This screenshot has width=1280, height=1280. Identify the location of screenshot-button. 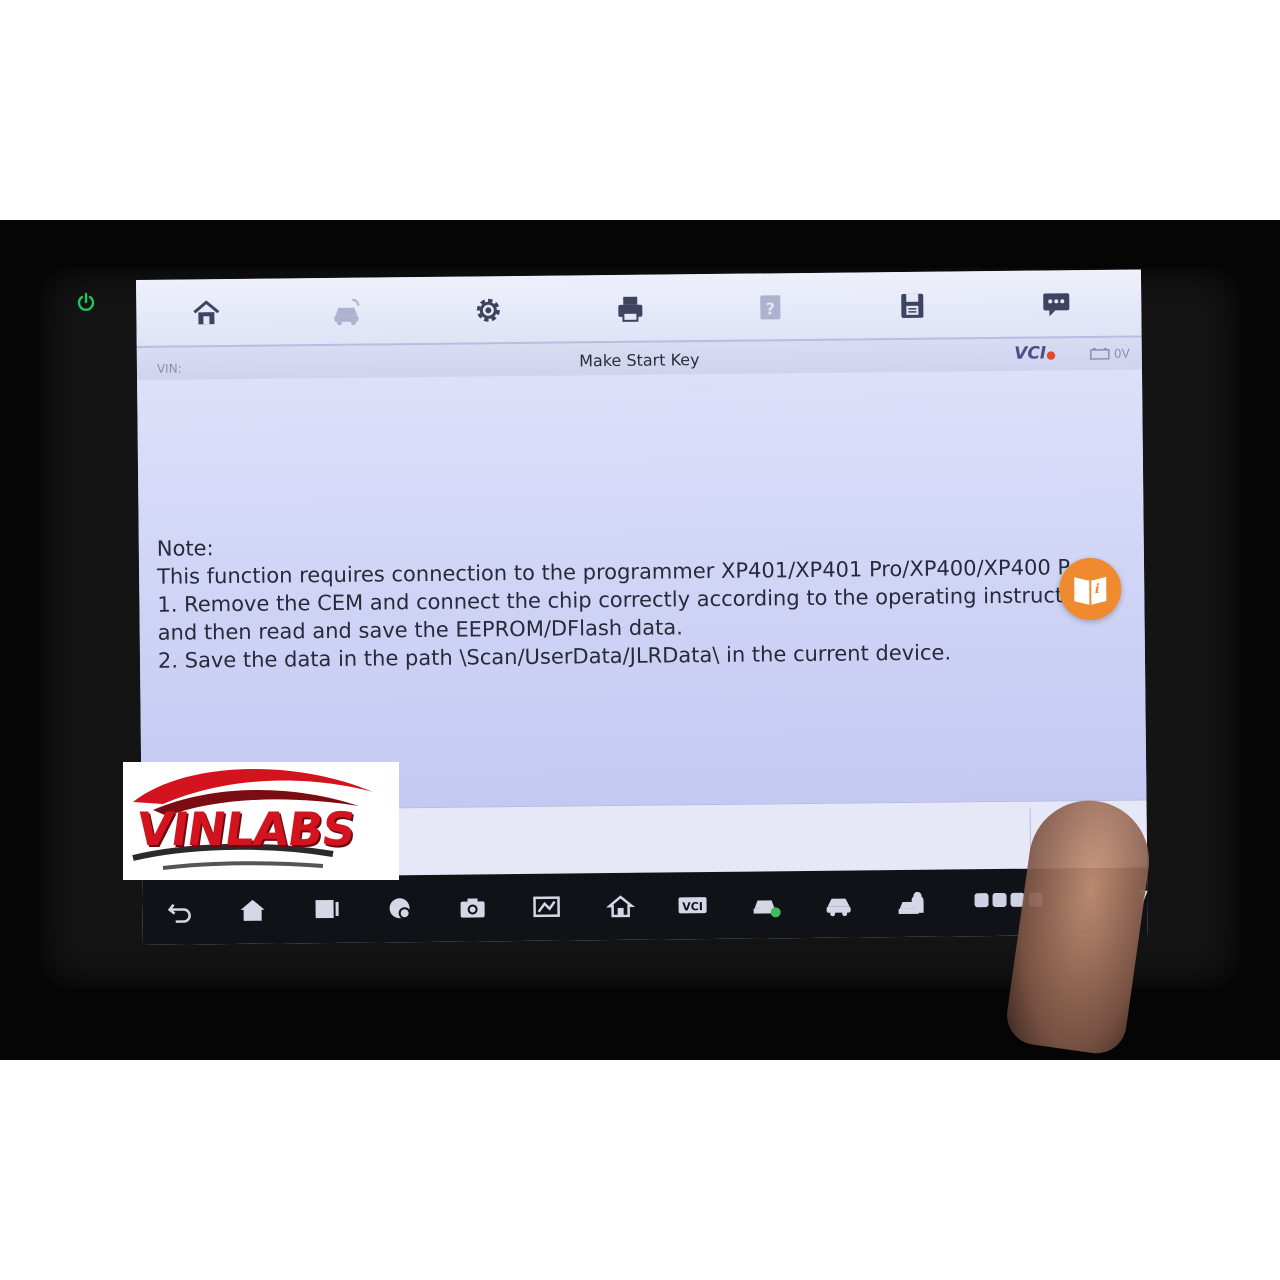
(546, 907).